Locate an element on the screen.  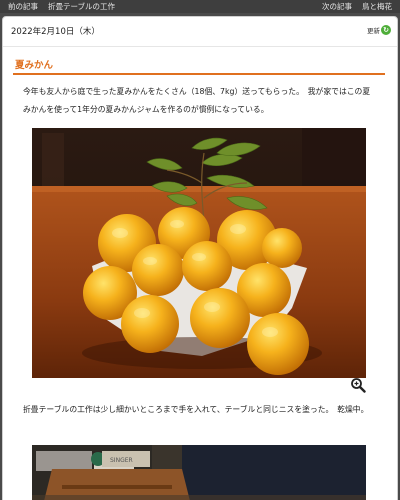
folding-table-photo: SINGER is located at coordinates (199, 472).